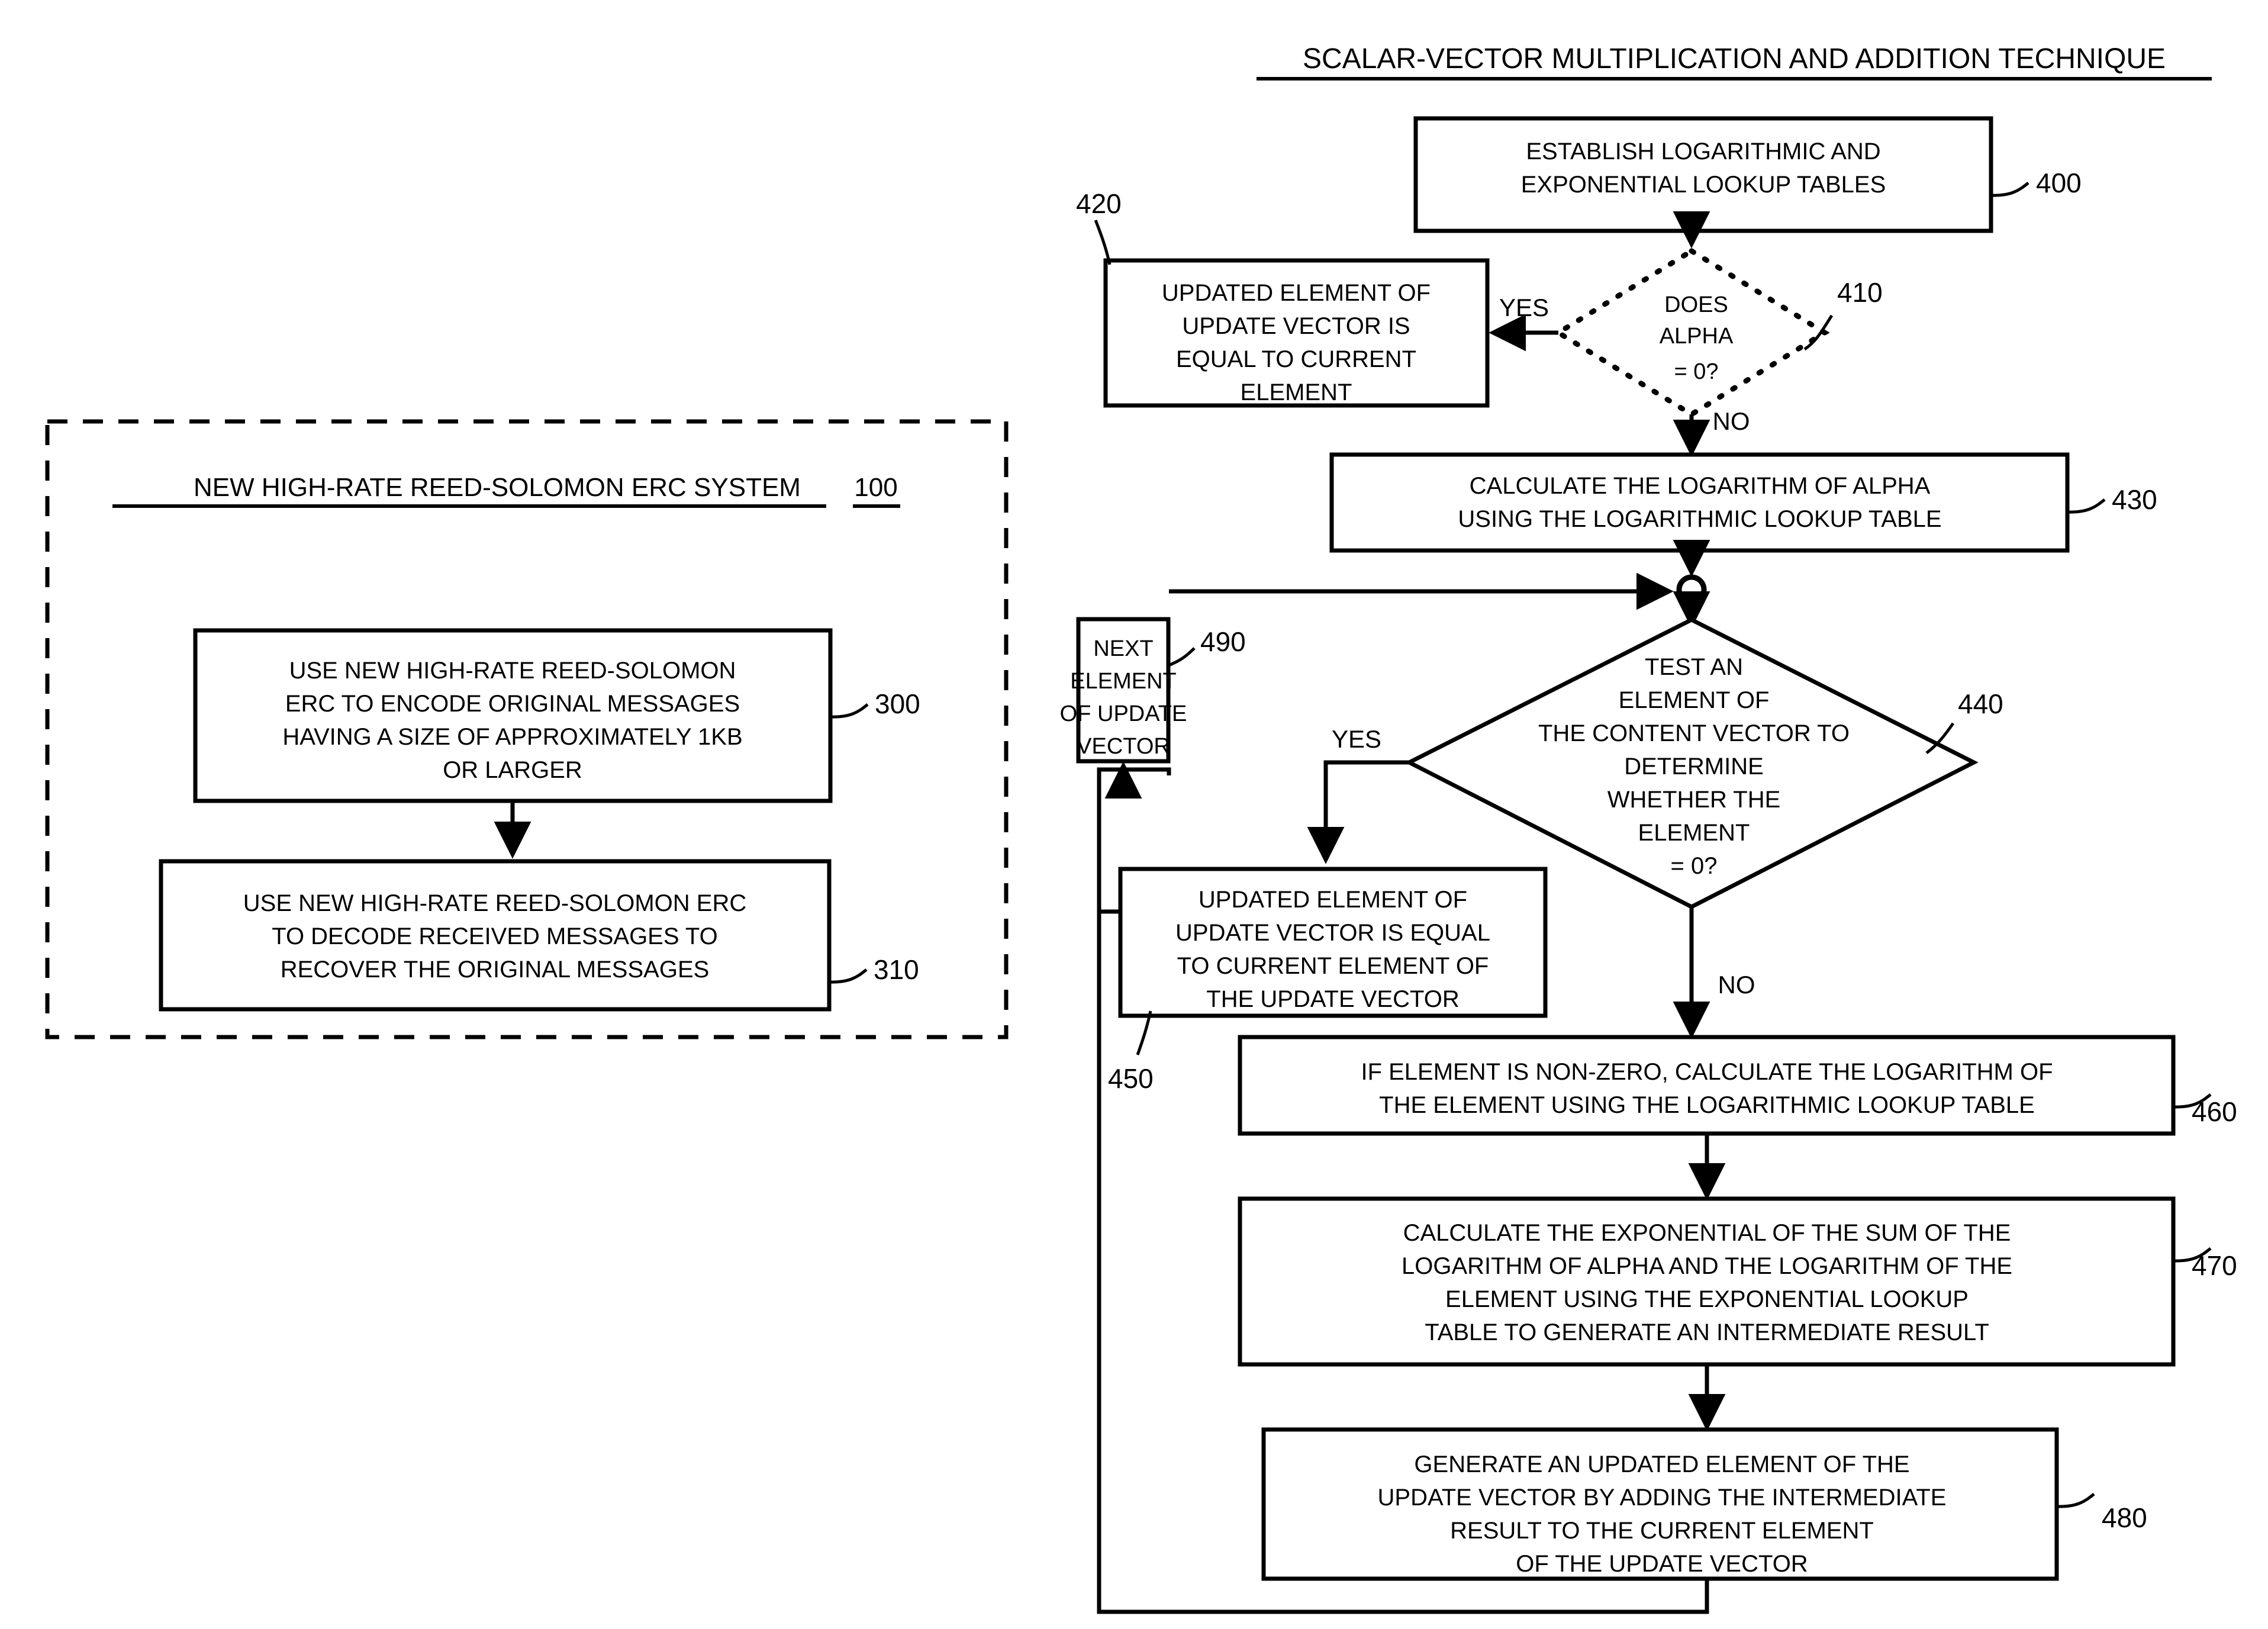 The height and width of the screenshot is (1629, 2268). What do you see at coordinates (1694, 733) in the screenshot?
I see `node-440-line-2: THE CONTENT VECTOR TO` at bounding box center [1694, 733].